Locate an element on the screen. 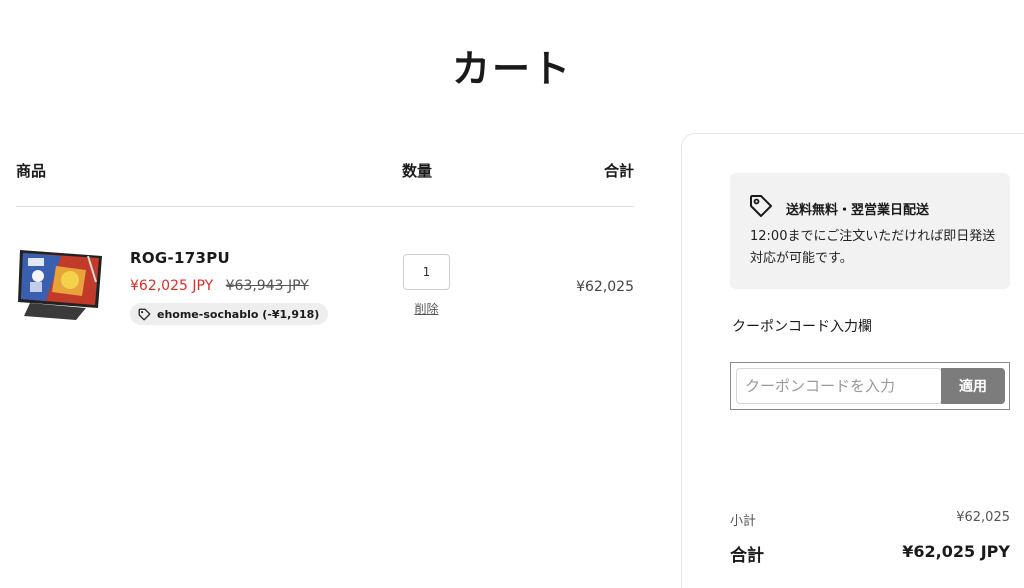 The height and width of the screenshot is (588, 1024). header-divider is located at coordinates (325, 206).